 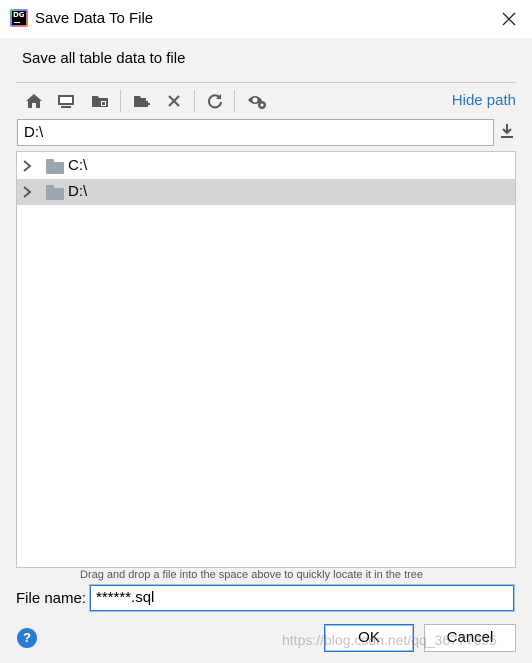 I want to click on show-hidden-button, so click(x=257, y=101).